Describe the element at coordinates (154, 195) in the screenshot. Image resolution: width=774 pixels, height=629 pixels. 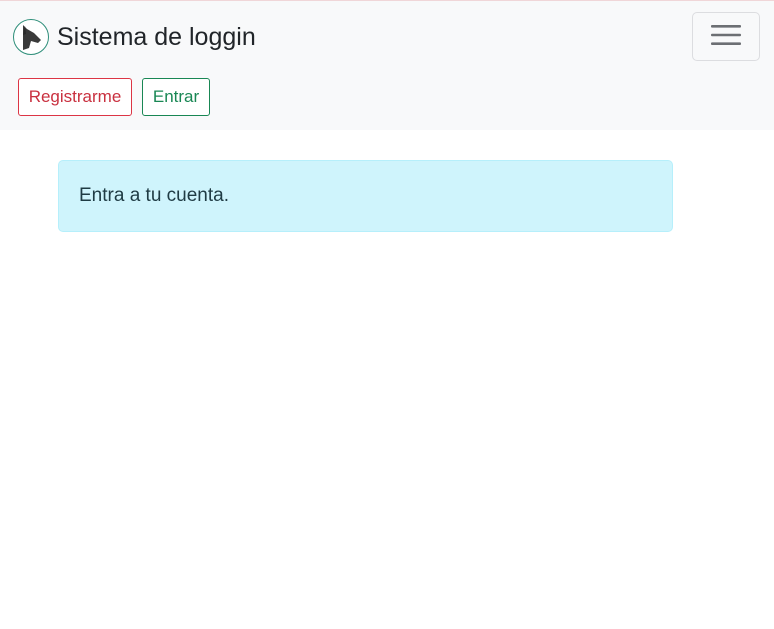
I see `alert-text: Entra a tu cuenta.` at that location.